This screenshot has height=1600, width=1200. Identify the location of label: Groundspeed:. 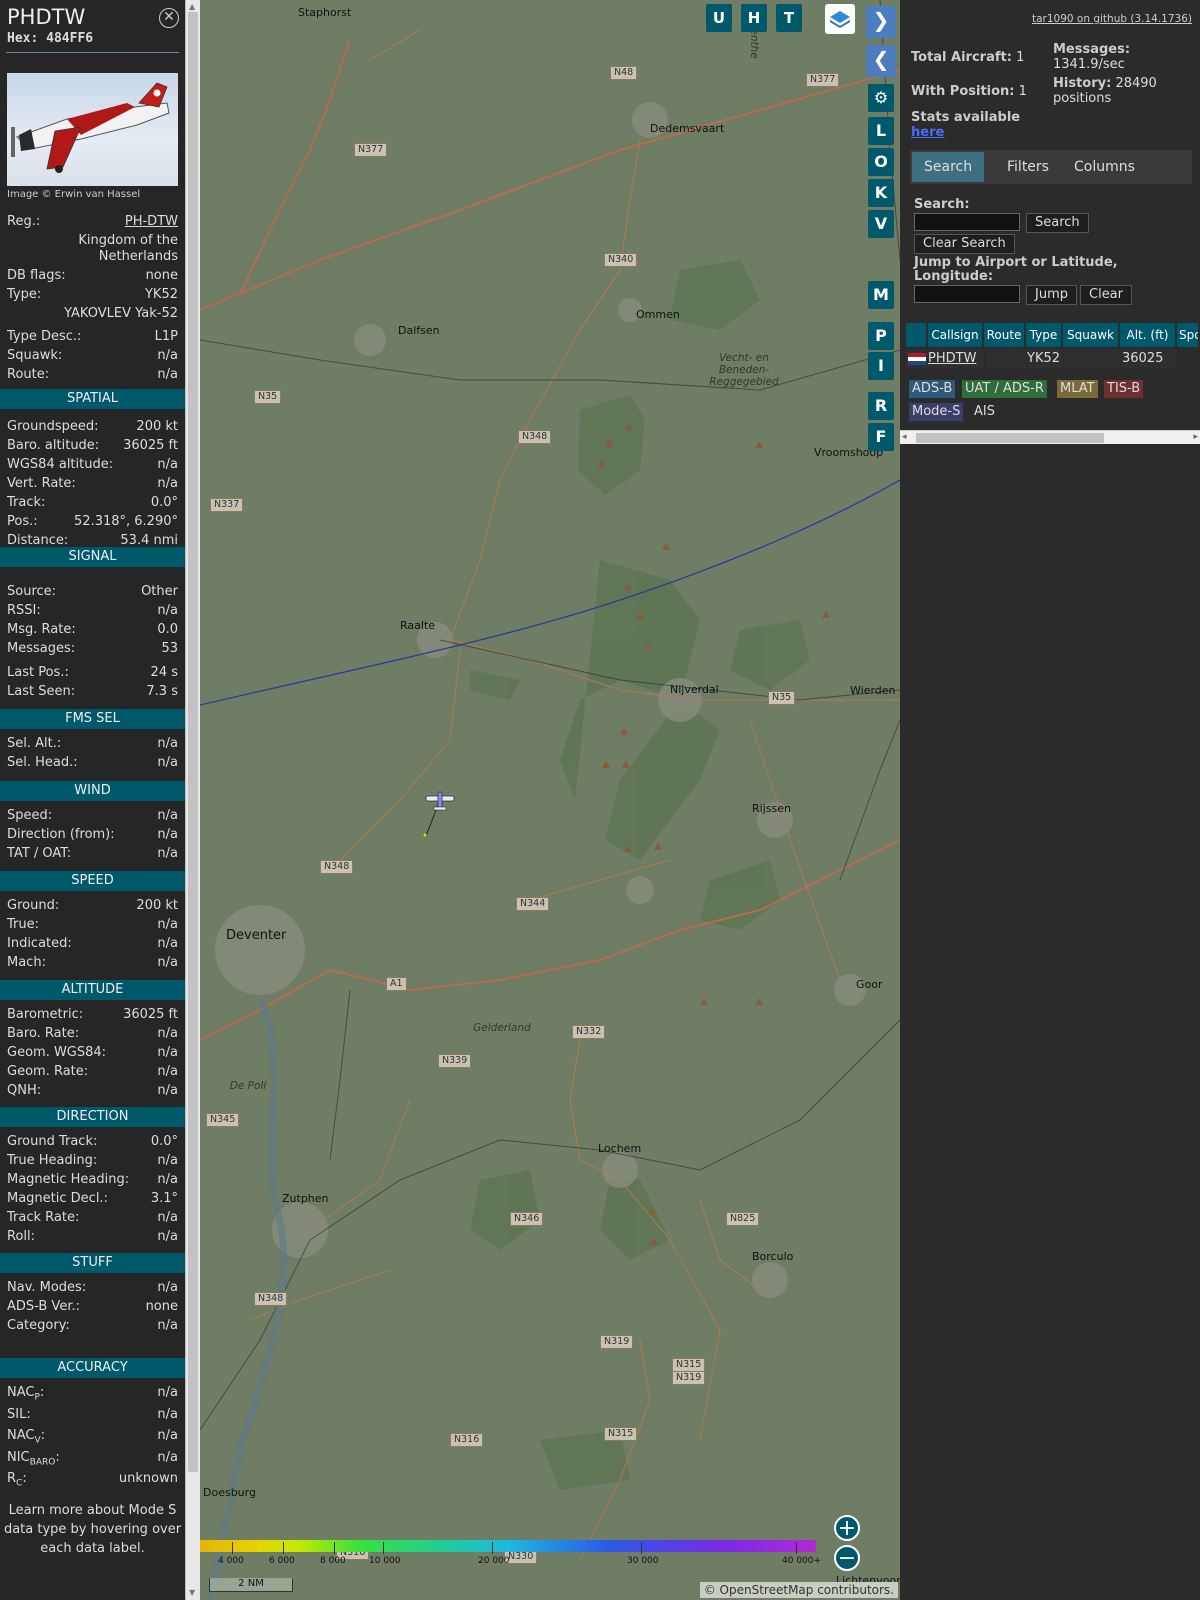
(52, 426).